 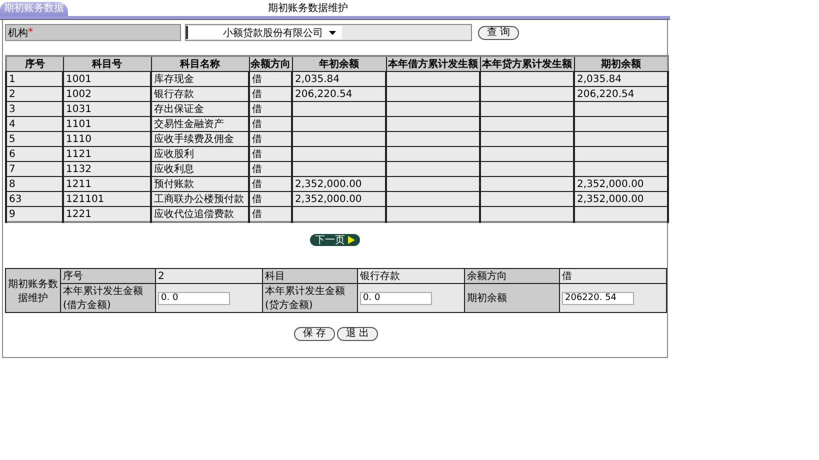 I want to click on table-cell: 1101, so click(x=107, y=124).